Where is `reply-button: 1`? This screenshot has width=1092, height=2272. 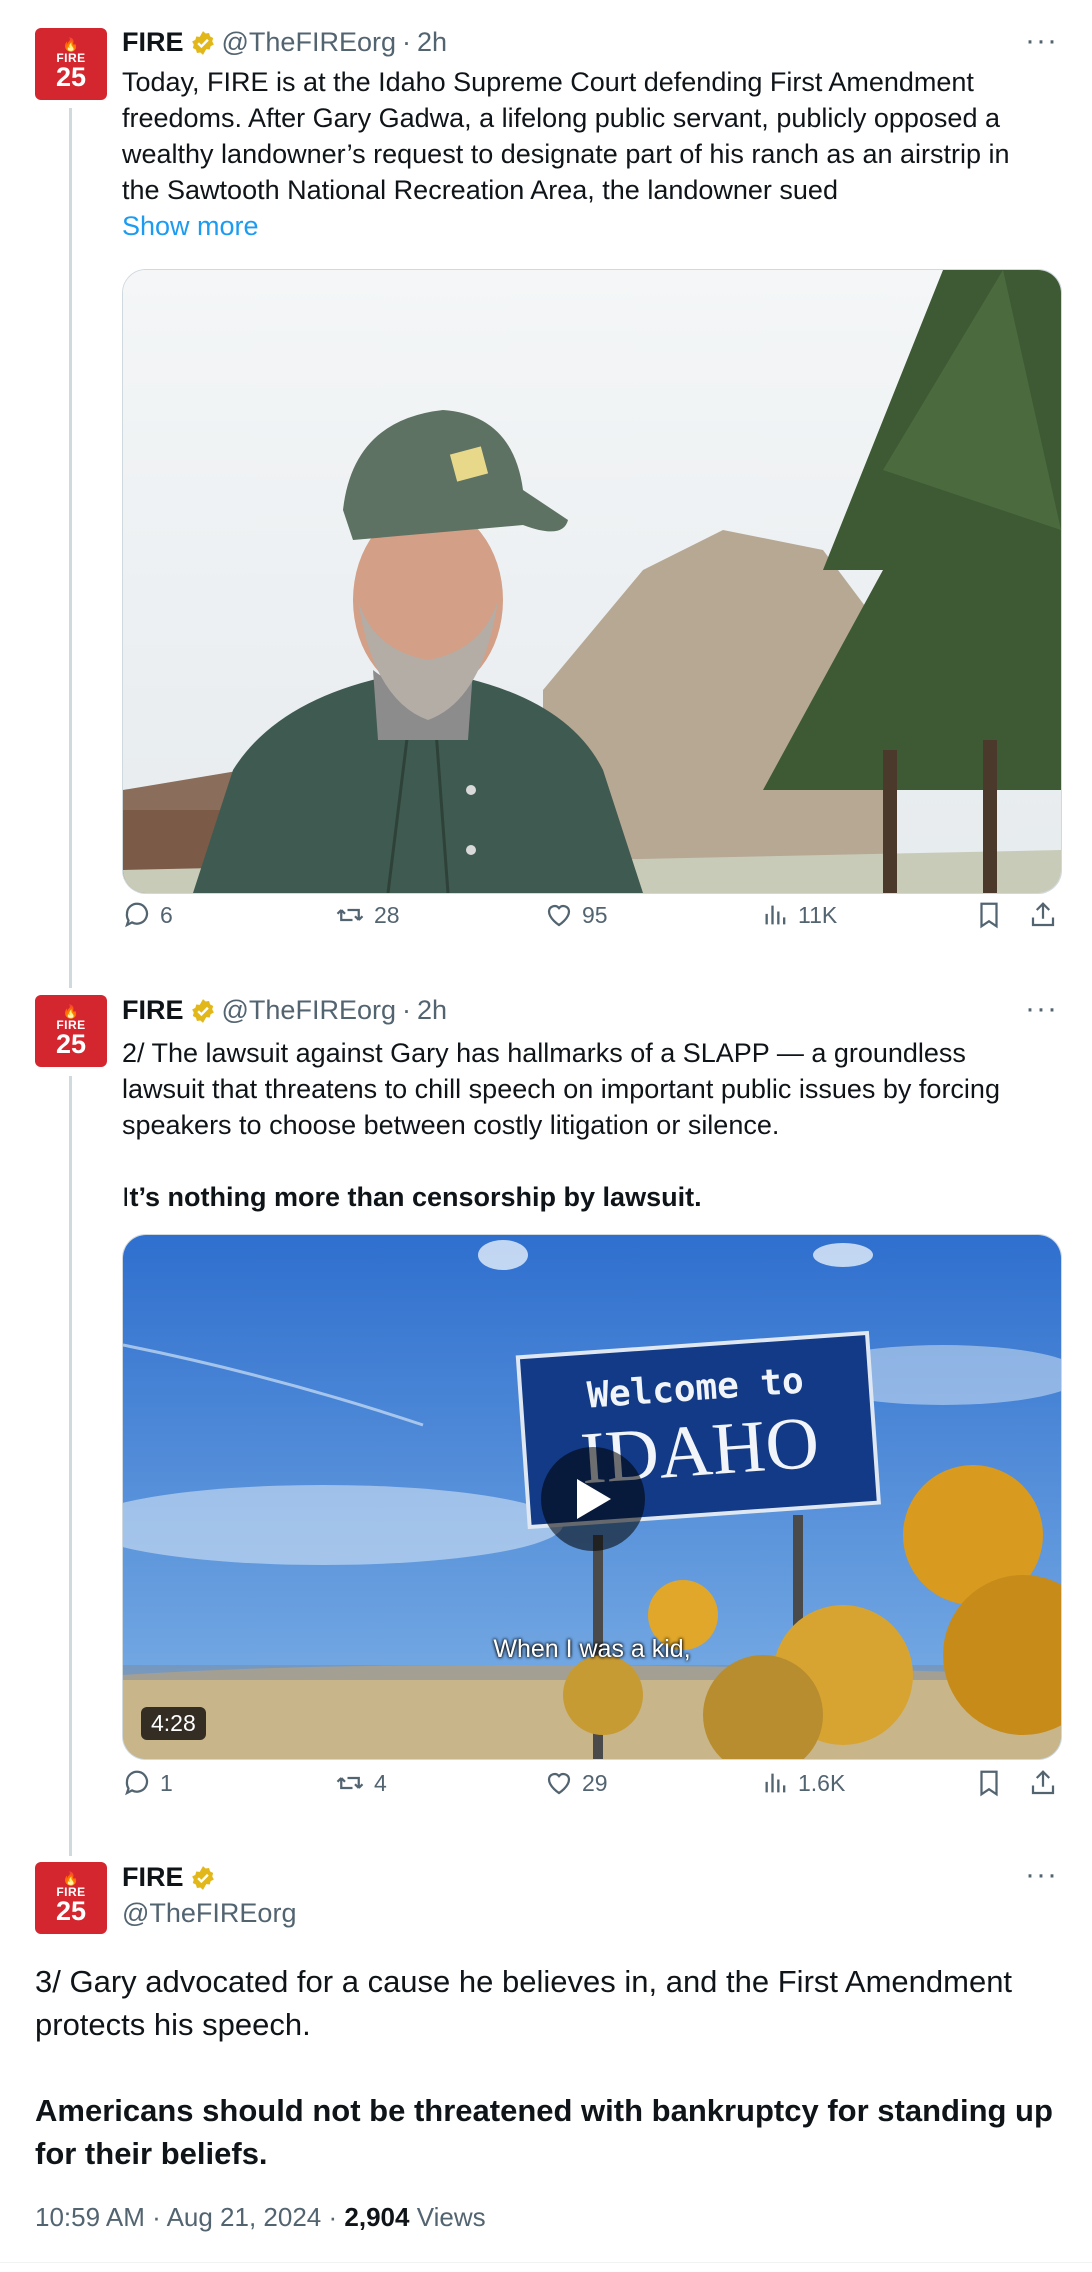 reply-button: 1 is located at coordinates (147, 1783).